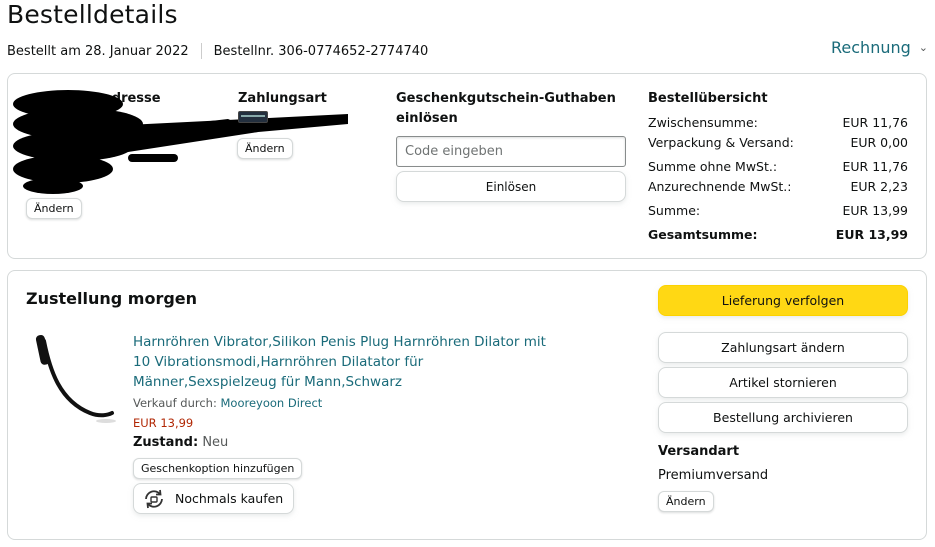  I want to click on chevron-down-icon: ⌄, so click(923, 47).